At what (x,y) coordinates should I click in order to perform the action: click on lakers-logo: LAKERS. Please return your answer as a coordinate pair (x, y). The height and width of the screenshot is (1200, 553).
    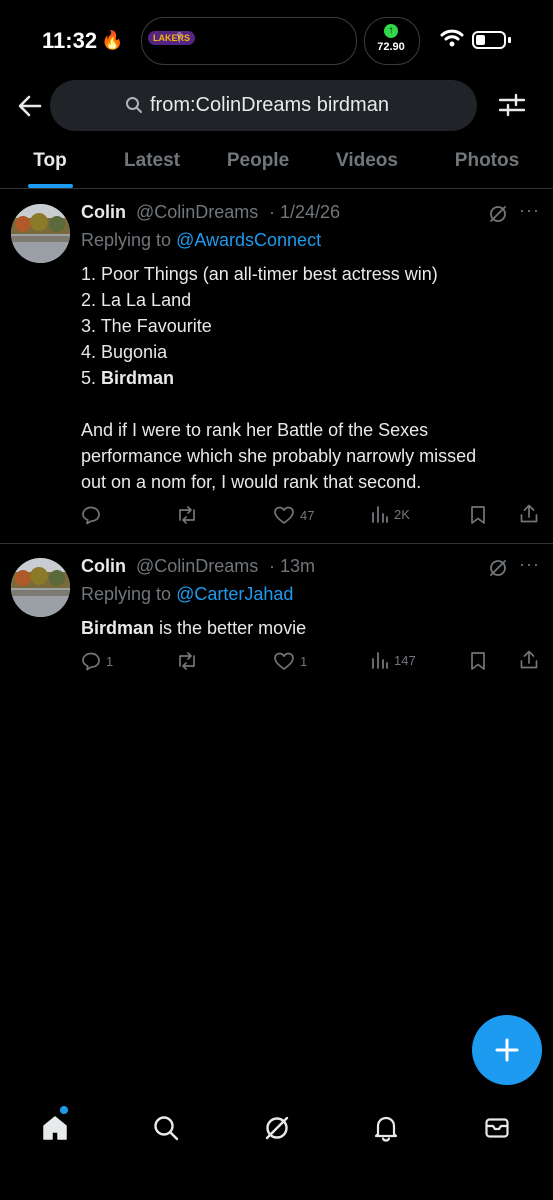
    Looking at the image, I should click on (172, 38).